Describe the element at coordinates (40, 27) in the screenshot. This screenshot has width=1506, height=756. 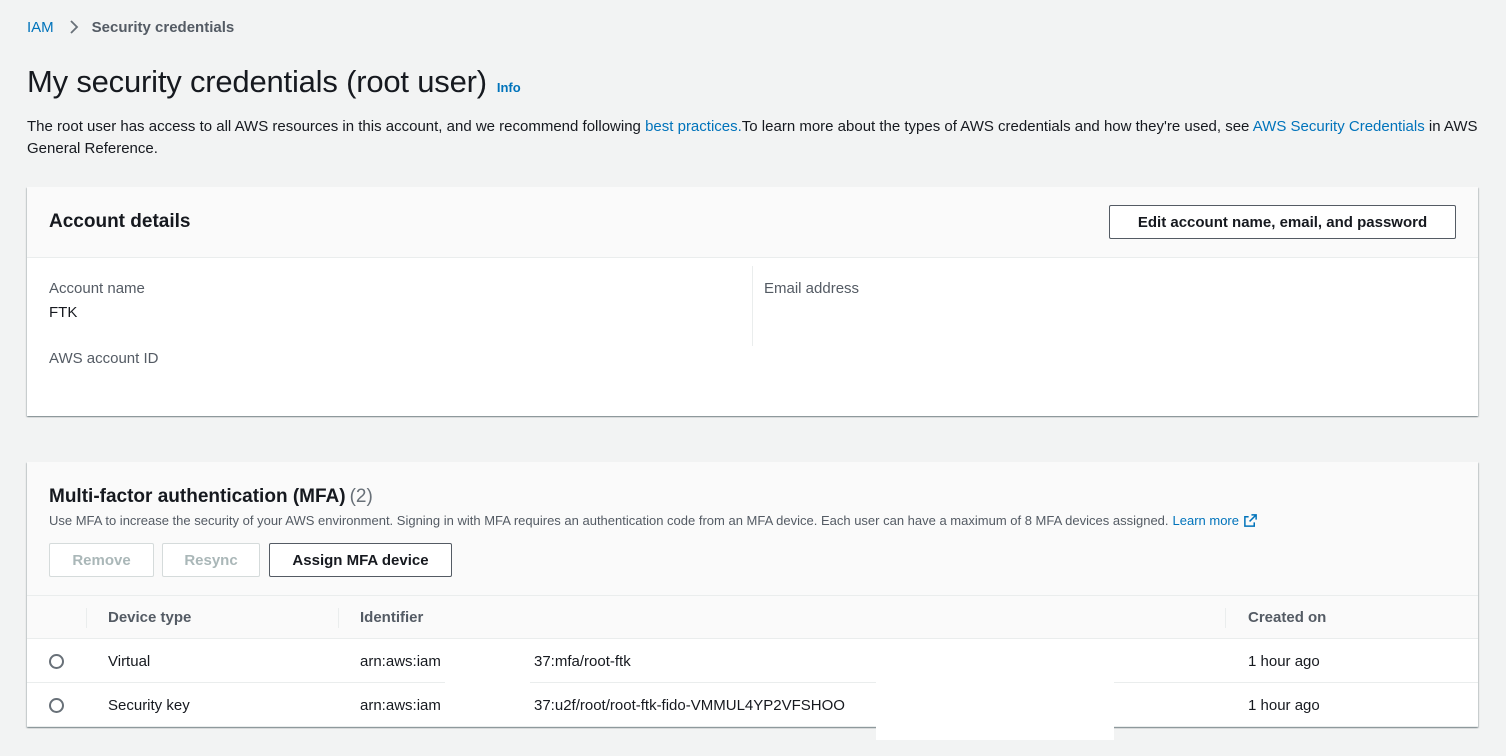
I see `breadcrumb-iam-link: IAM` at that location.